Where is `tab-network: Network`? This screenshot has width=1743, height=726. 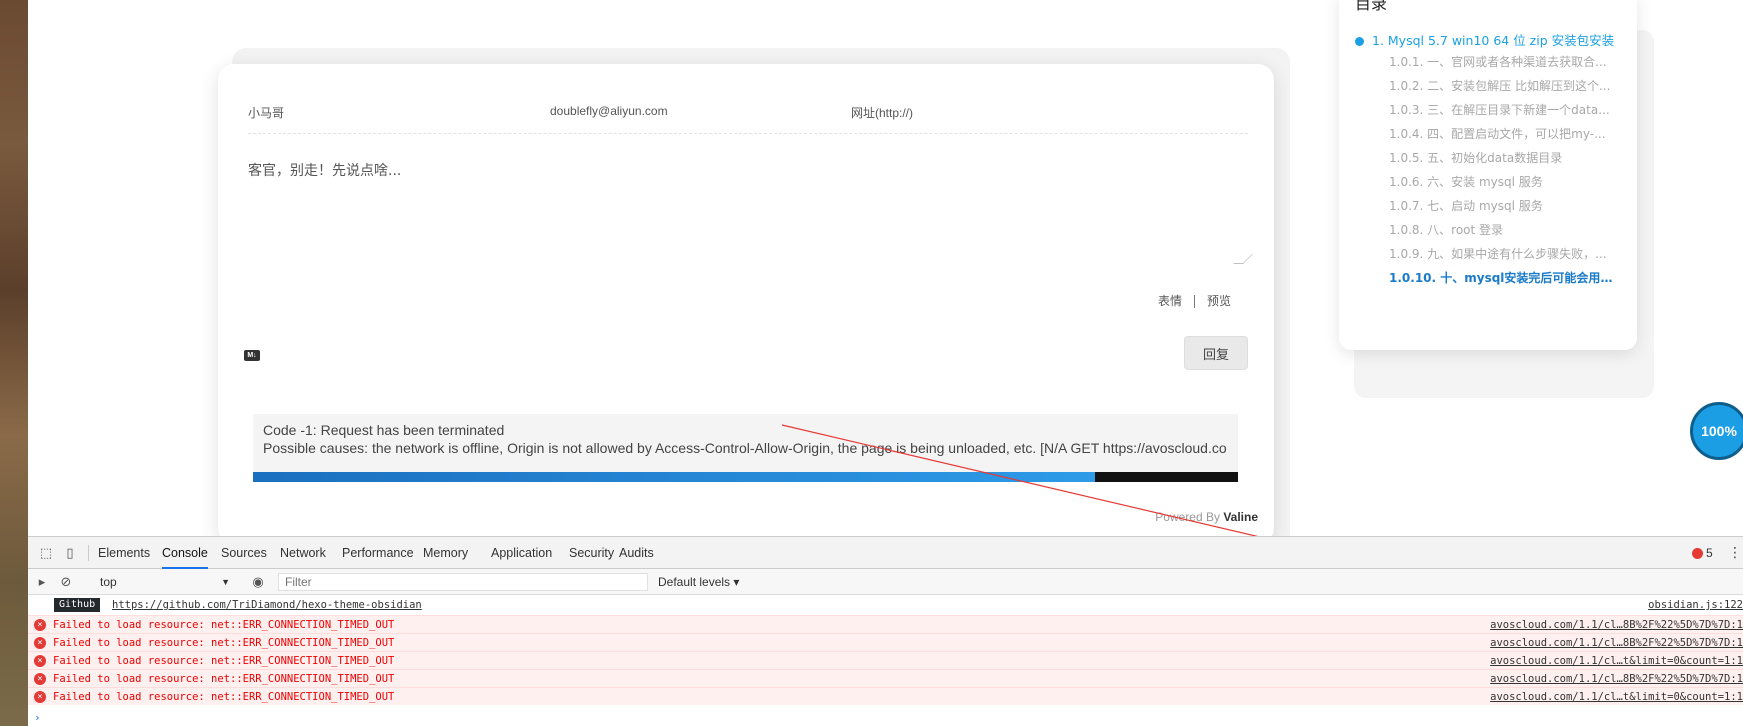
tab-network: Network is located at coordinates (303, 553).